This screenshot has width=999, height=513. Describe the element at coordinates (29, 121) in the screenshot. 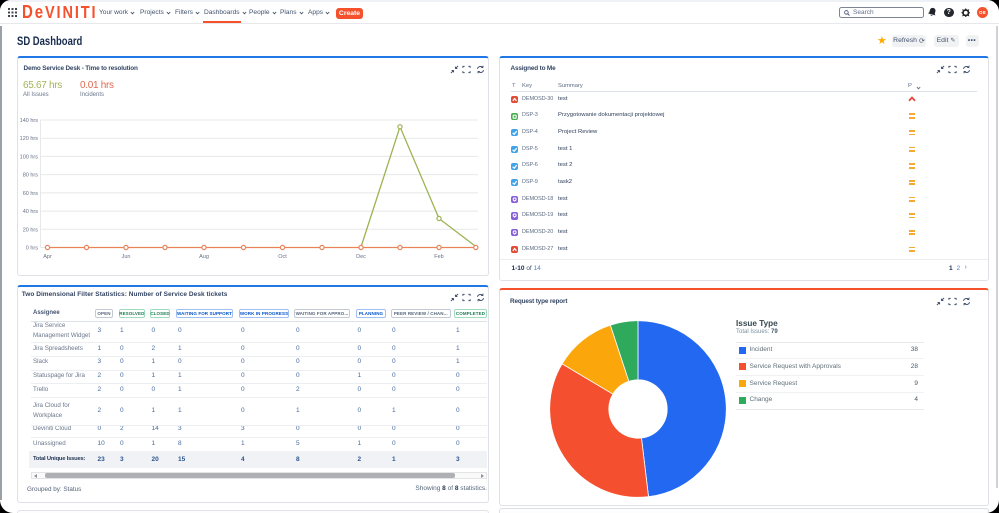

I see `svg-text: 140 hrs` at that location.